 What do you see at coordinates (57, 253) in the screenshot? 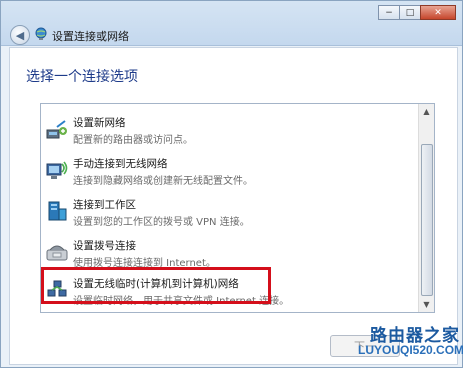
I see `dialup-icon` at bounding box center [57, 253].